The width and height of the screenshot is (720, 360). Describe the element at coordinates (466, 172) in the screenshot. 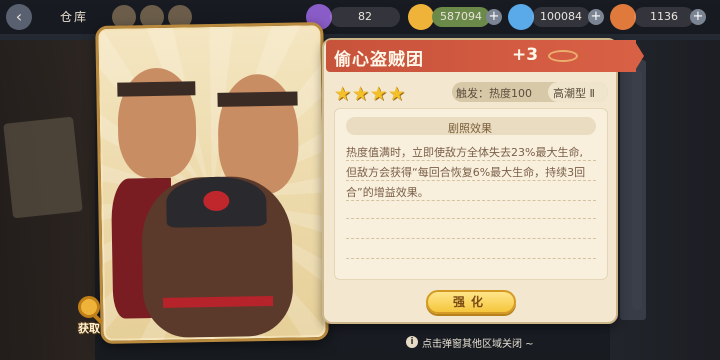

I see `effect-description-line: 但敌方会获得“每回合恢复6%最大生命，持续3回` at that location.